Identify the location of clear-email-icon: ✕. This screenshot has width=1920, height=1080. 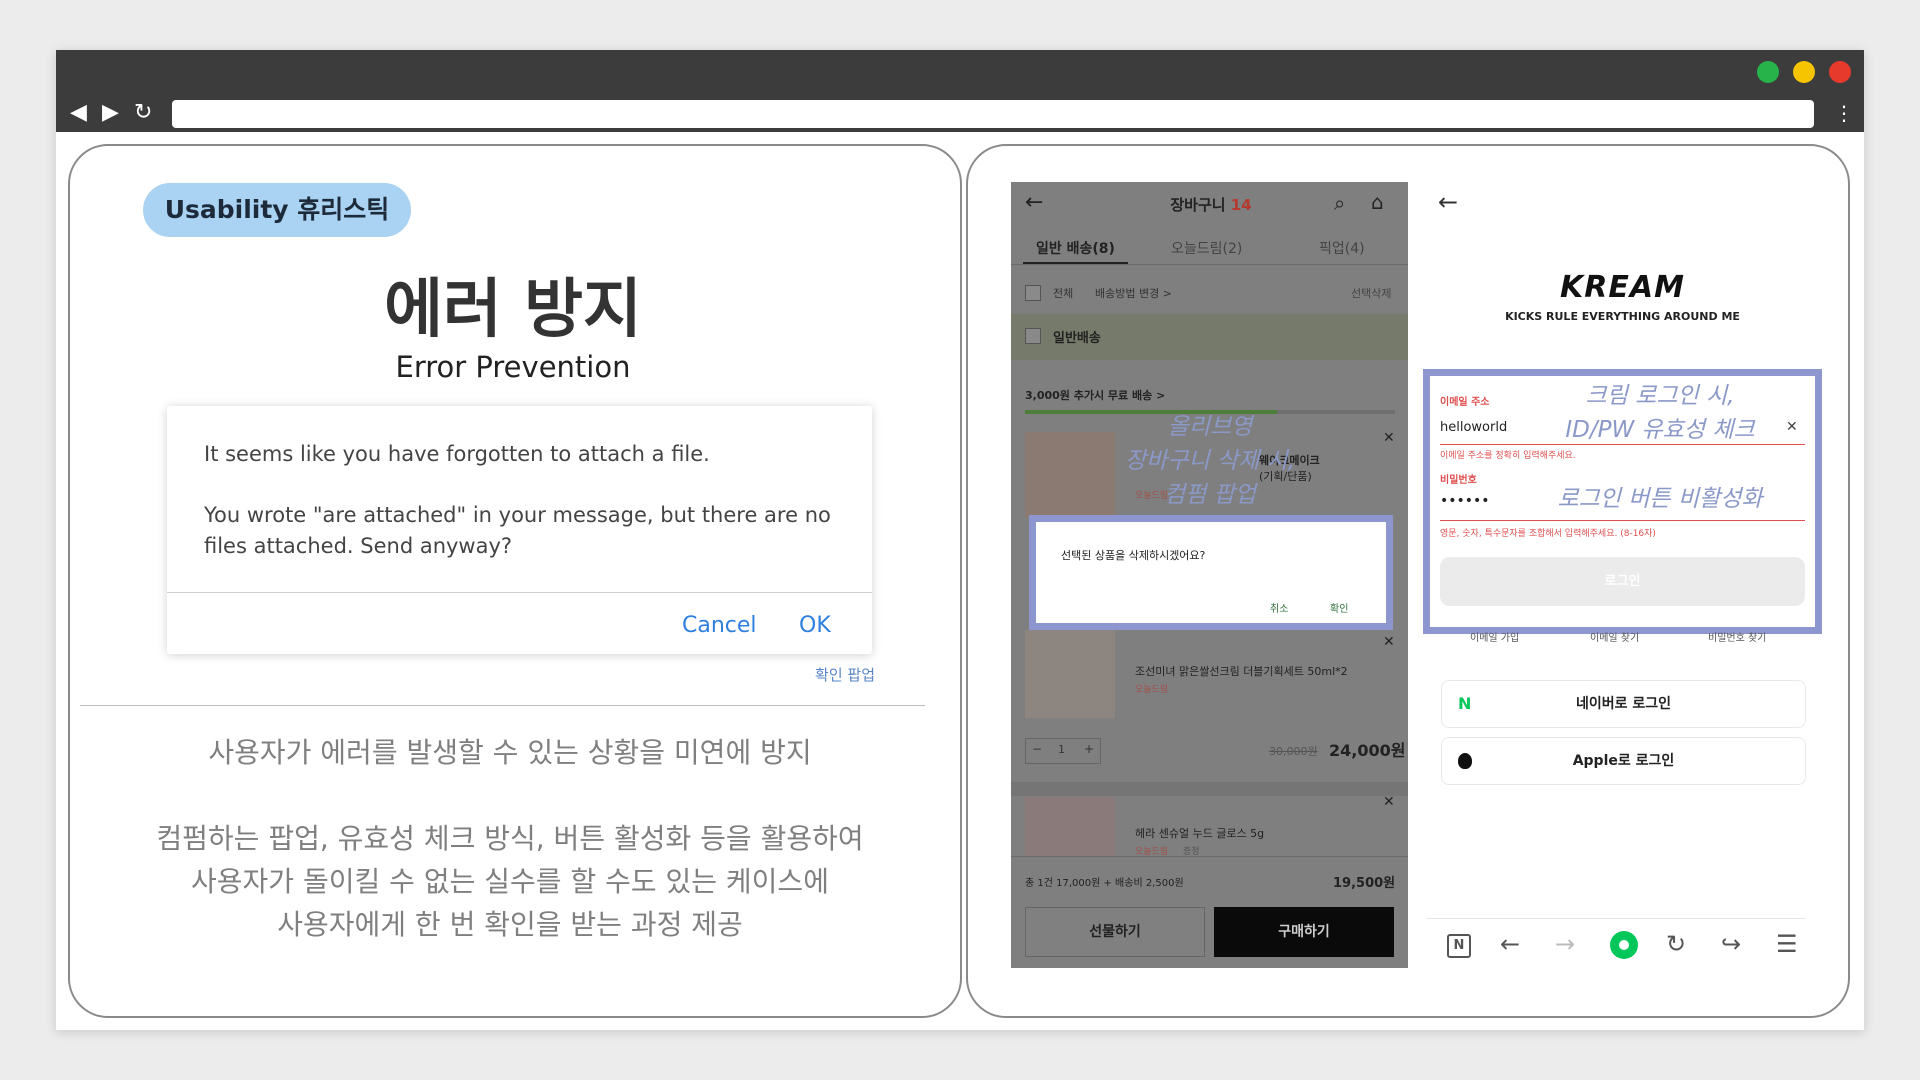
(1792, 427).